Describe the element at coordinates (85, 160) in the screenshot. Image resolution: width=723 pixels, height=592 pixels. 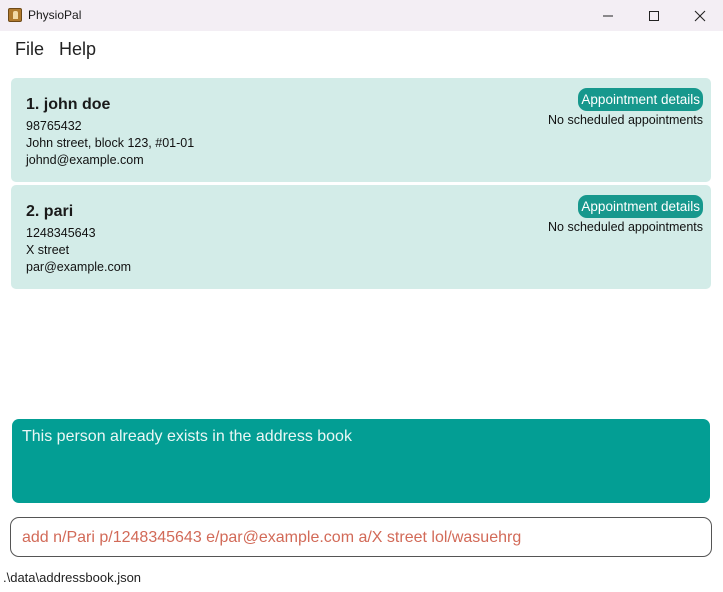
I see `person-email: johnd@example.com` at that location.